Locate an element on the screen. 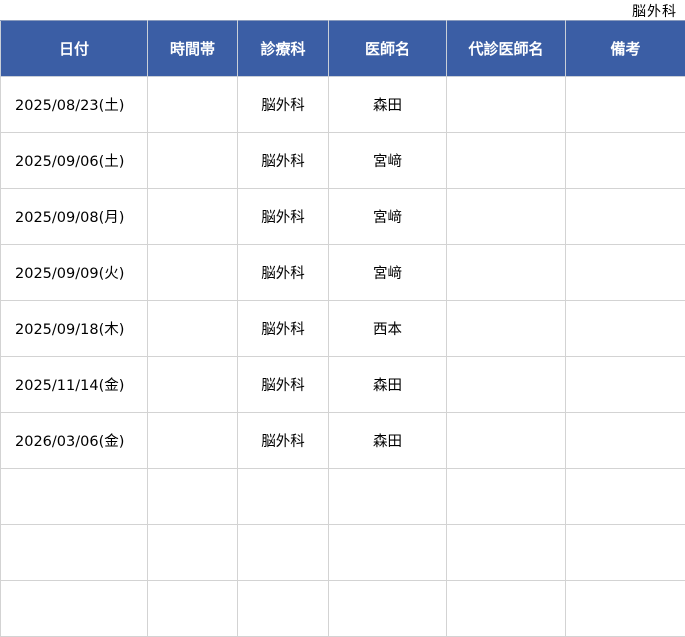 Image resolution: width=685 pixels, height=637 pixels. table-header-row: 日付 時間帯 診療科 医師名 代診医師名 備考 is located at coordinates (343, 49).